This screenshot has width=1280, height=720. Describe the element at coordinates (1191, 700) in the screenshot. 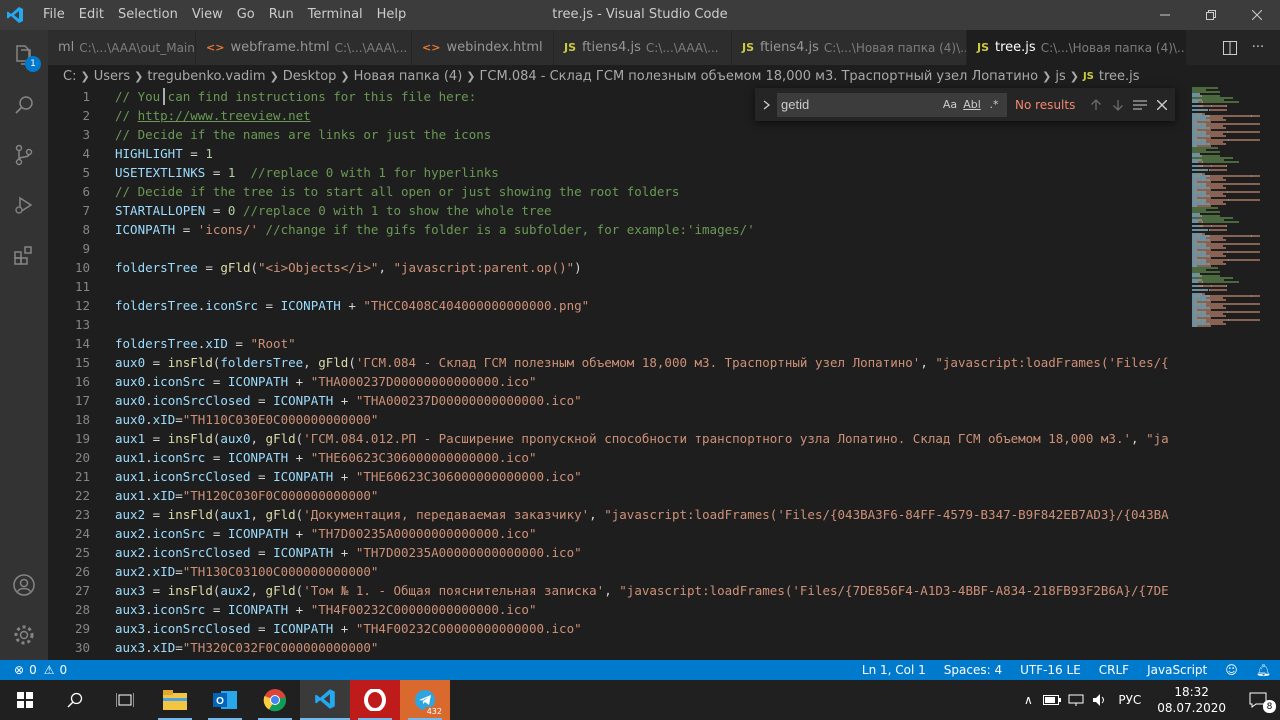

I see `clock: 18:32 08.07.2020` at that location.